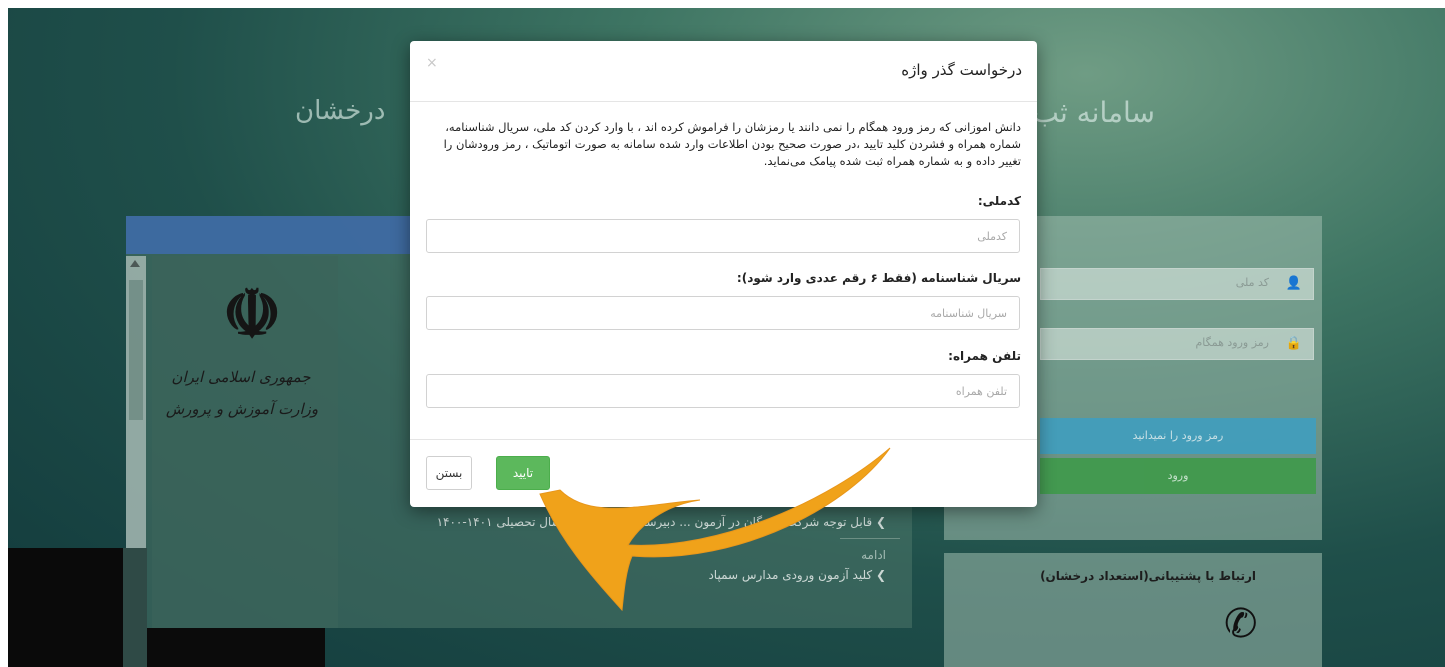  Describe the element at coordinates (723, 391) in the screenshot. I see `mobile-input` at that location.